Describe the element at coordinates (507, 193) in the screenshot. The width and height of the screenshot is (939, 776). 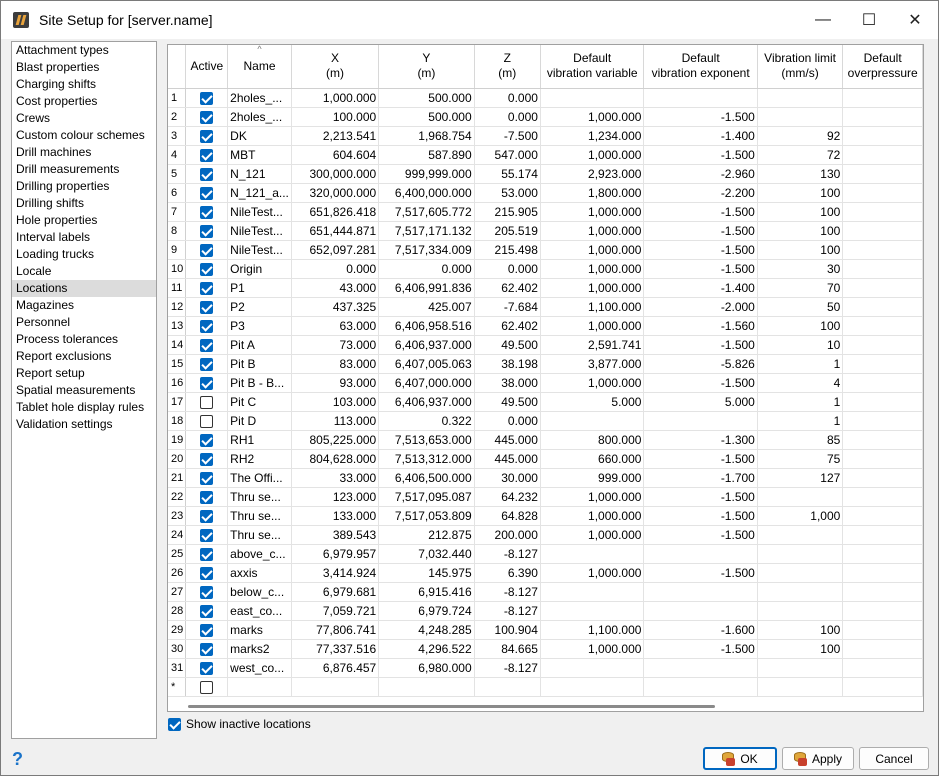
I see `z-cell: 53.000` at that location.